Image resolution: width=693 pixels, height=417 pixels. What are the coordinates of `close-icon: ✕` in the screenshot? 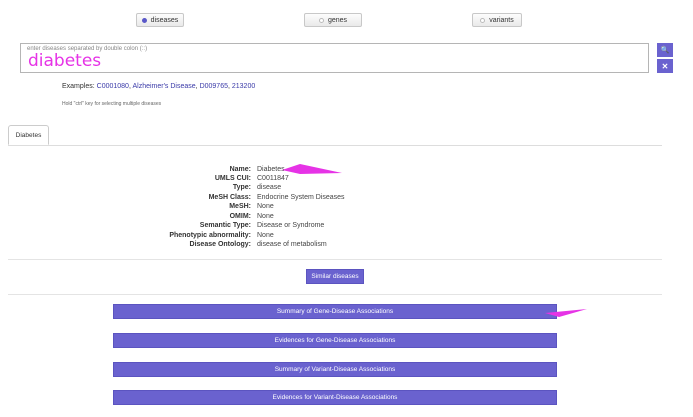 It's located at (665, 66).